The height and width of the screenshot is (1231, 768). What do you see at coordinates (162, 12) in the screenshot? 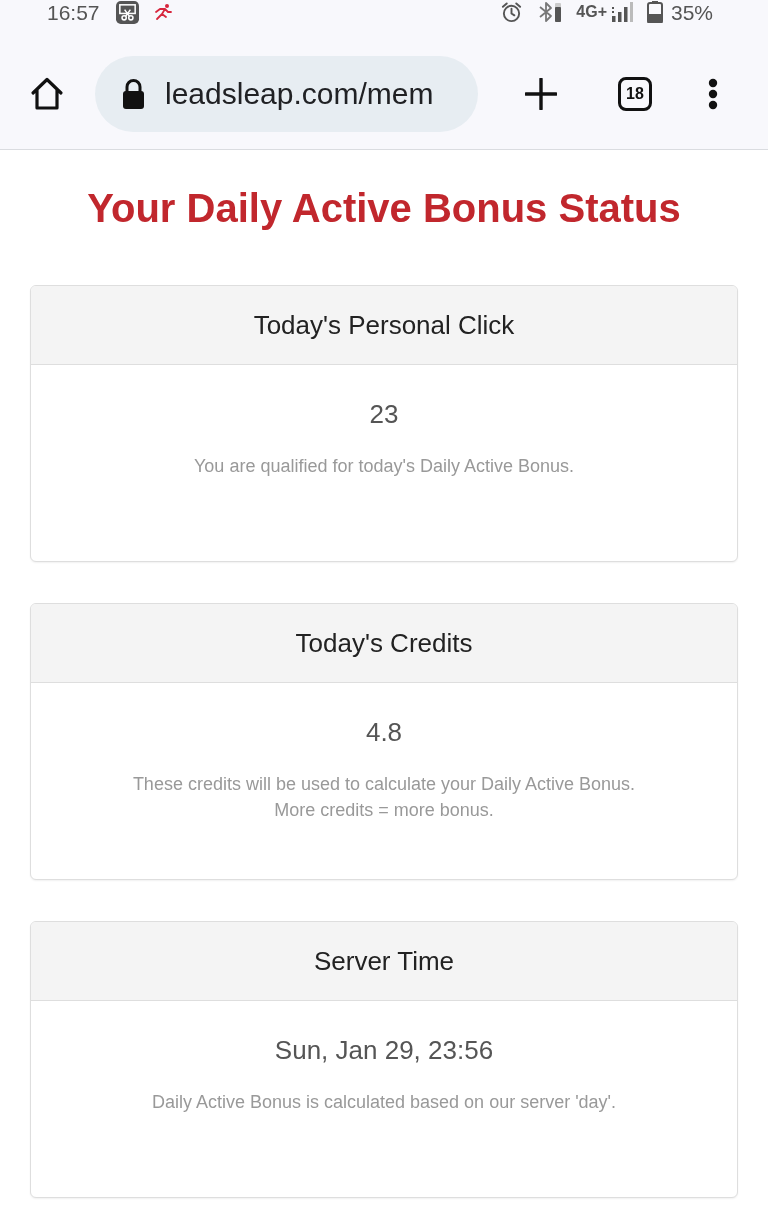
I see `runner-icon` at bounding box center [162, 12].